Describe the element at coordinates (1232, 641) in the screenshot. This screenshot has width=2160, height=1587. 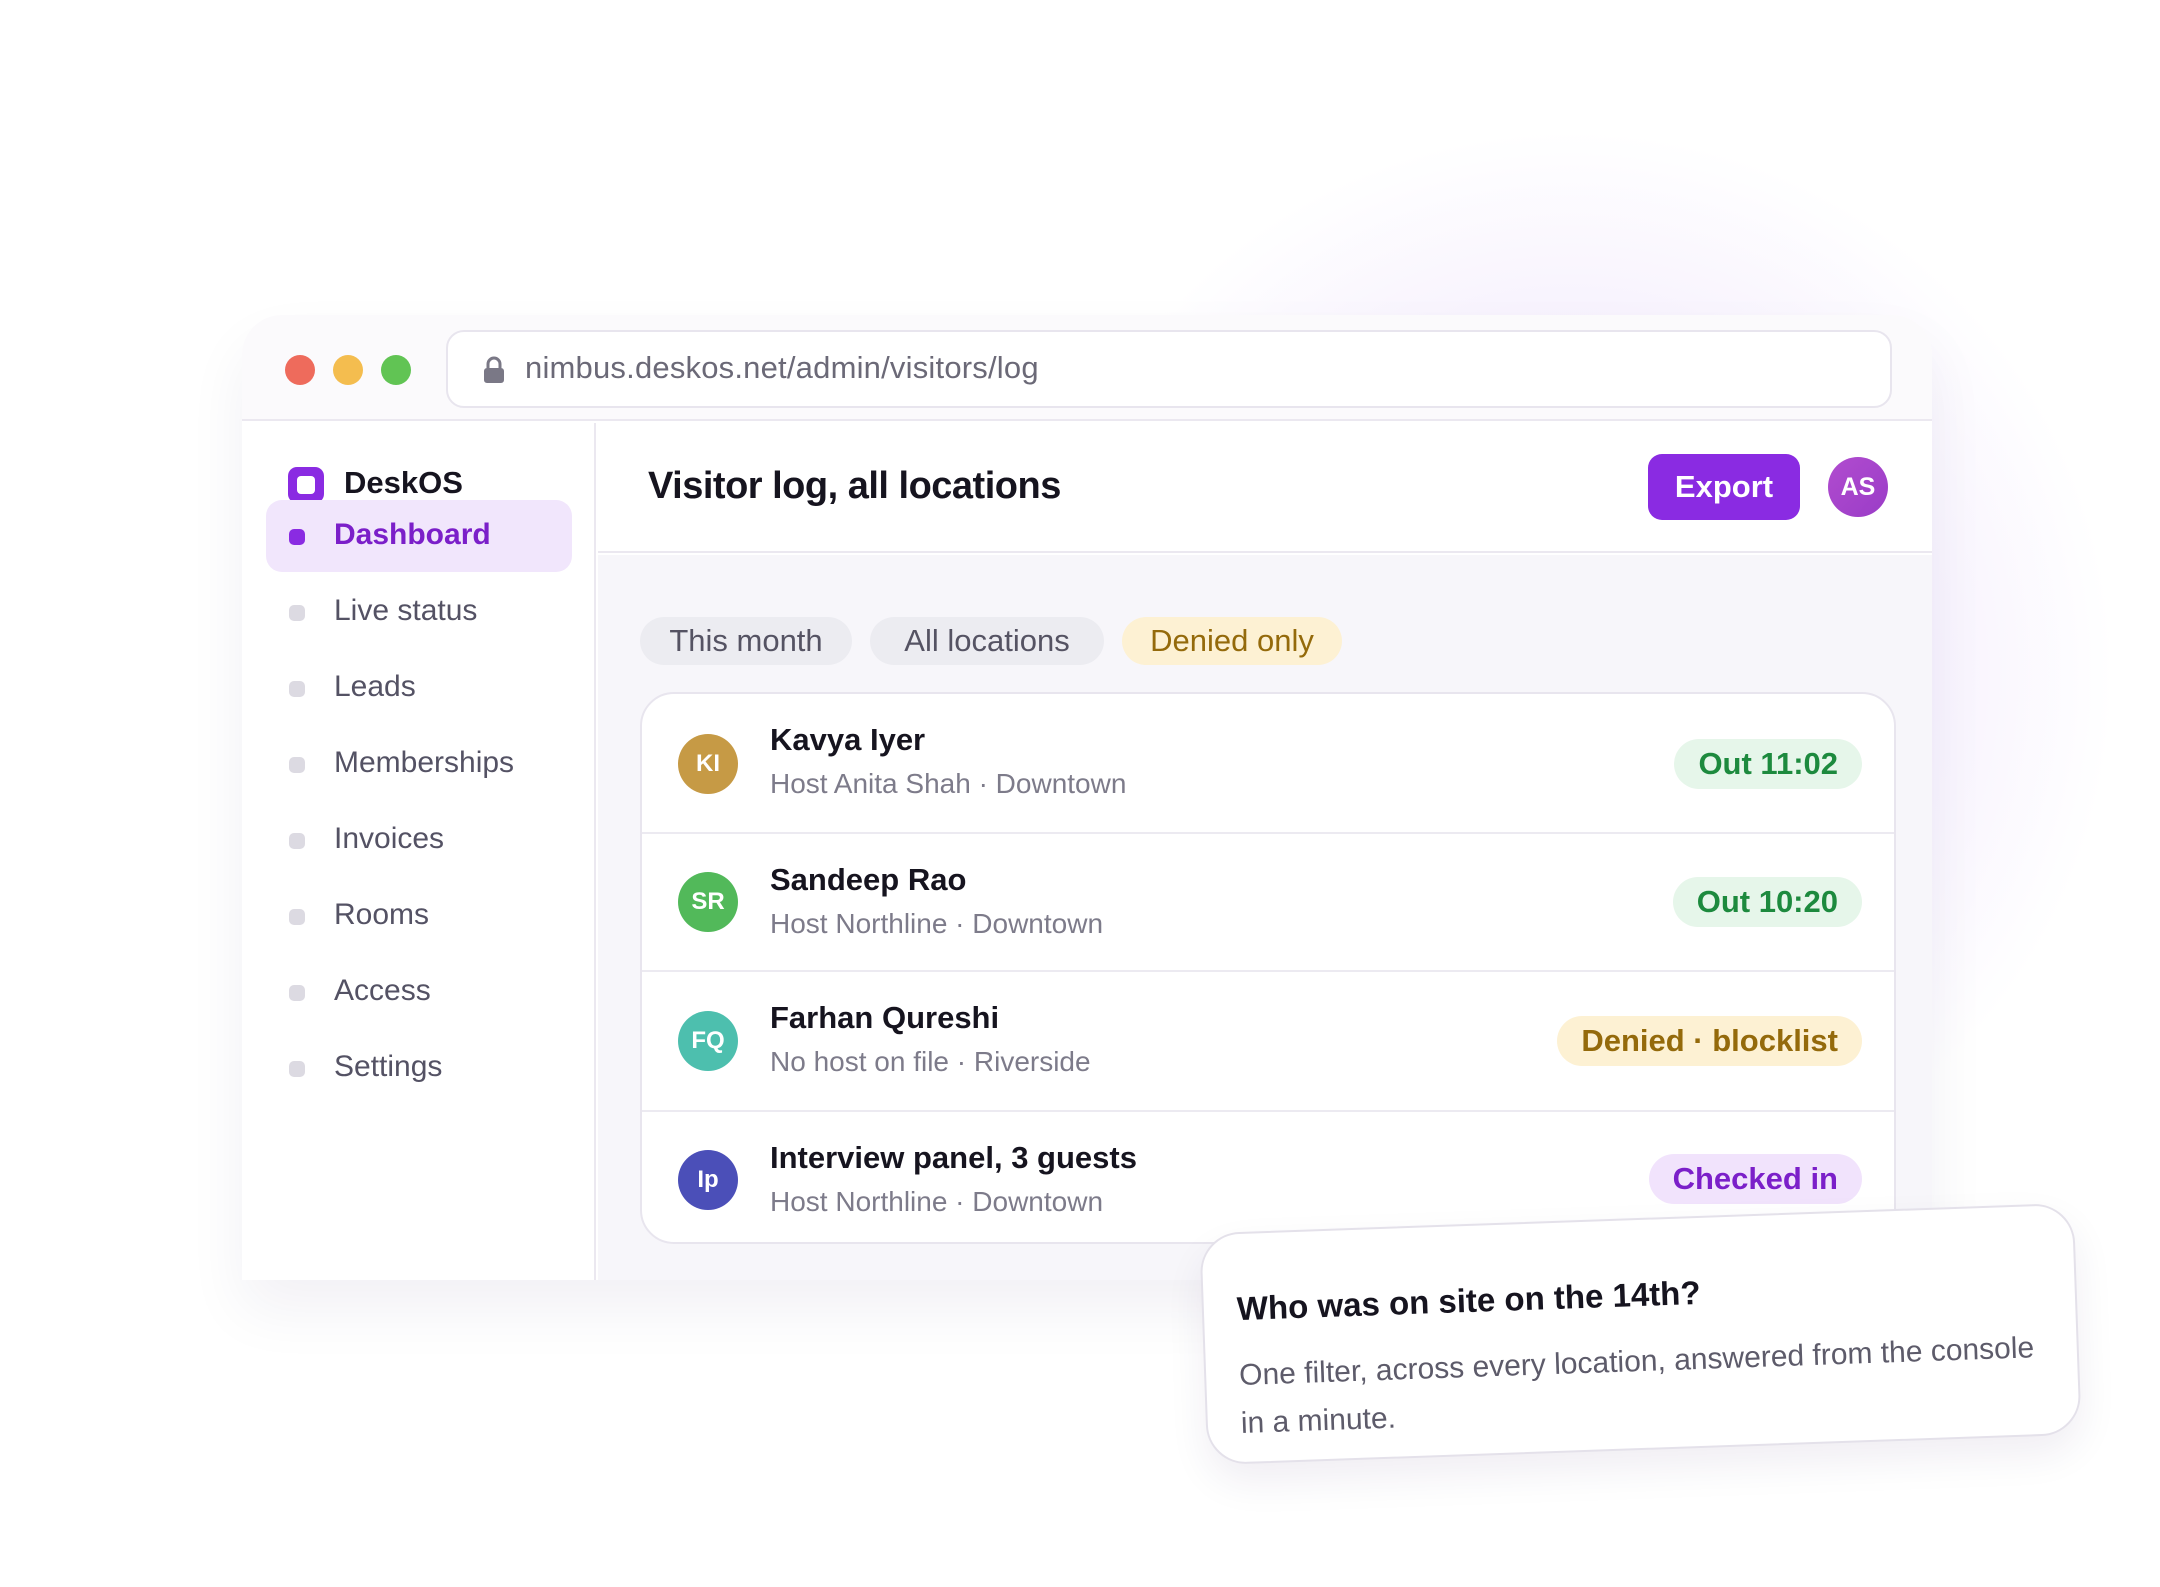
I see `filter-chip-denied-only: Denied only` at that location.